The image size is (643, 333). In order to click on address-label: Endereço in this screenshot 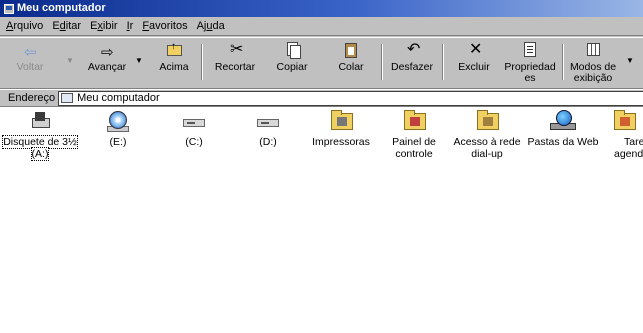, I will do `click(32, 98)`.